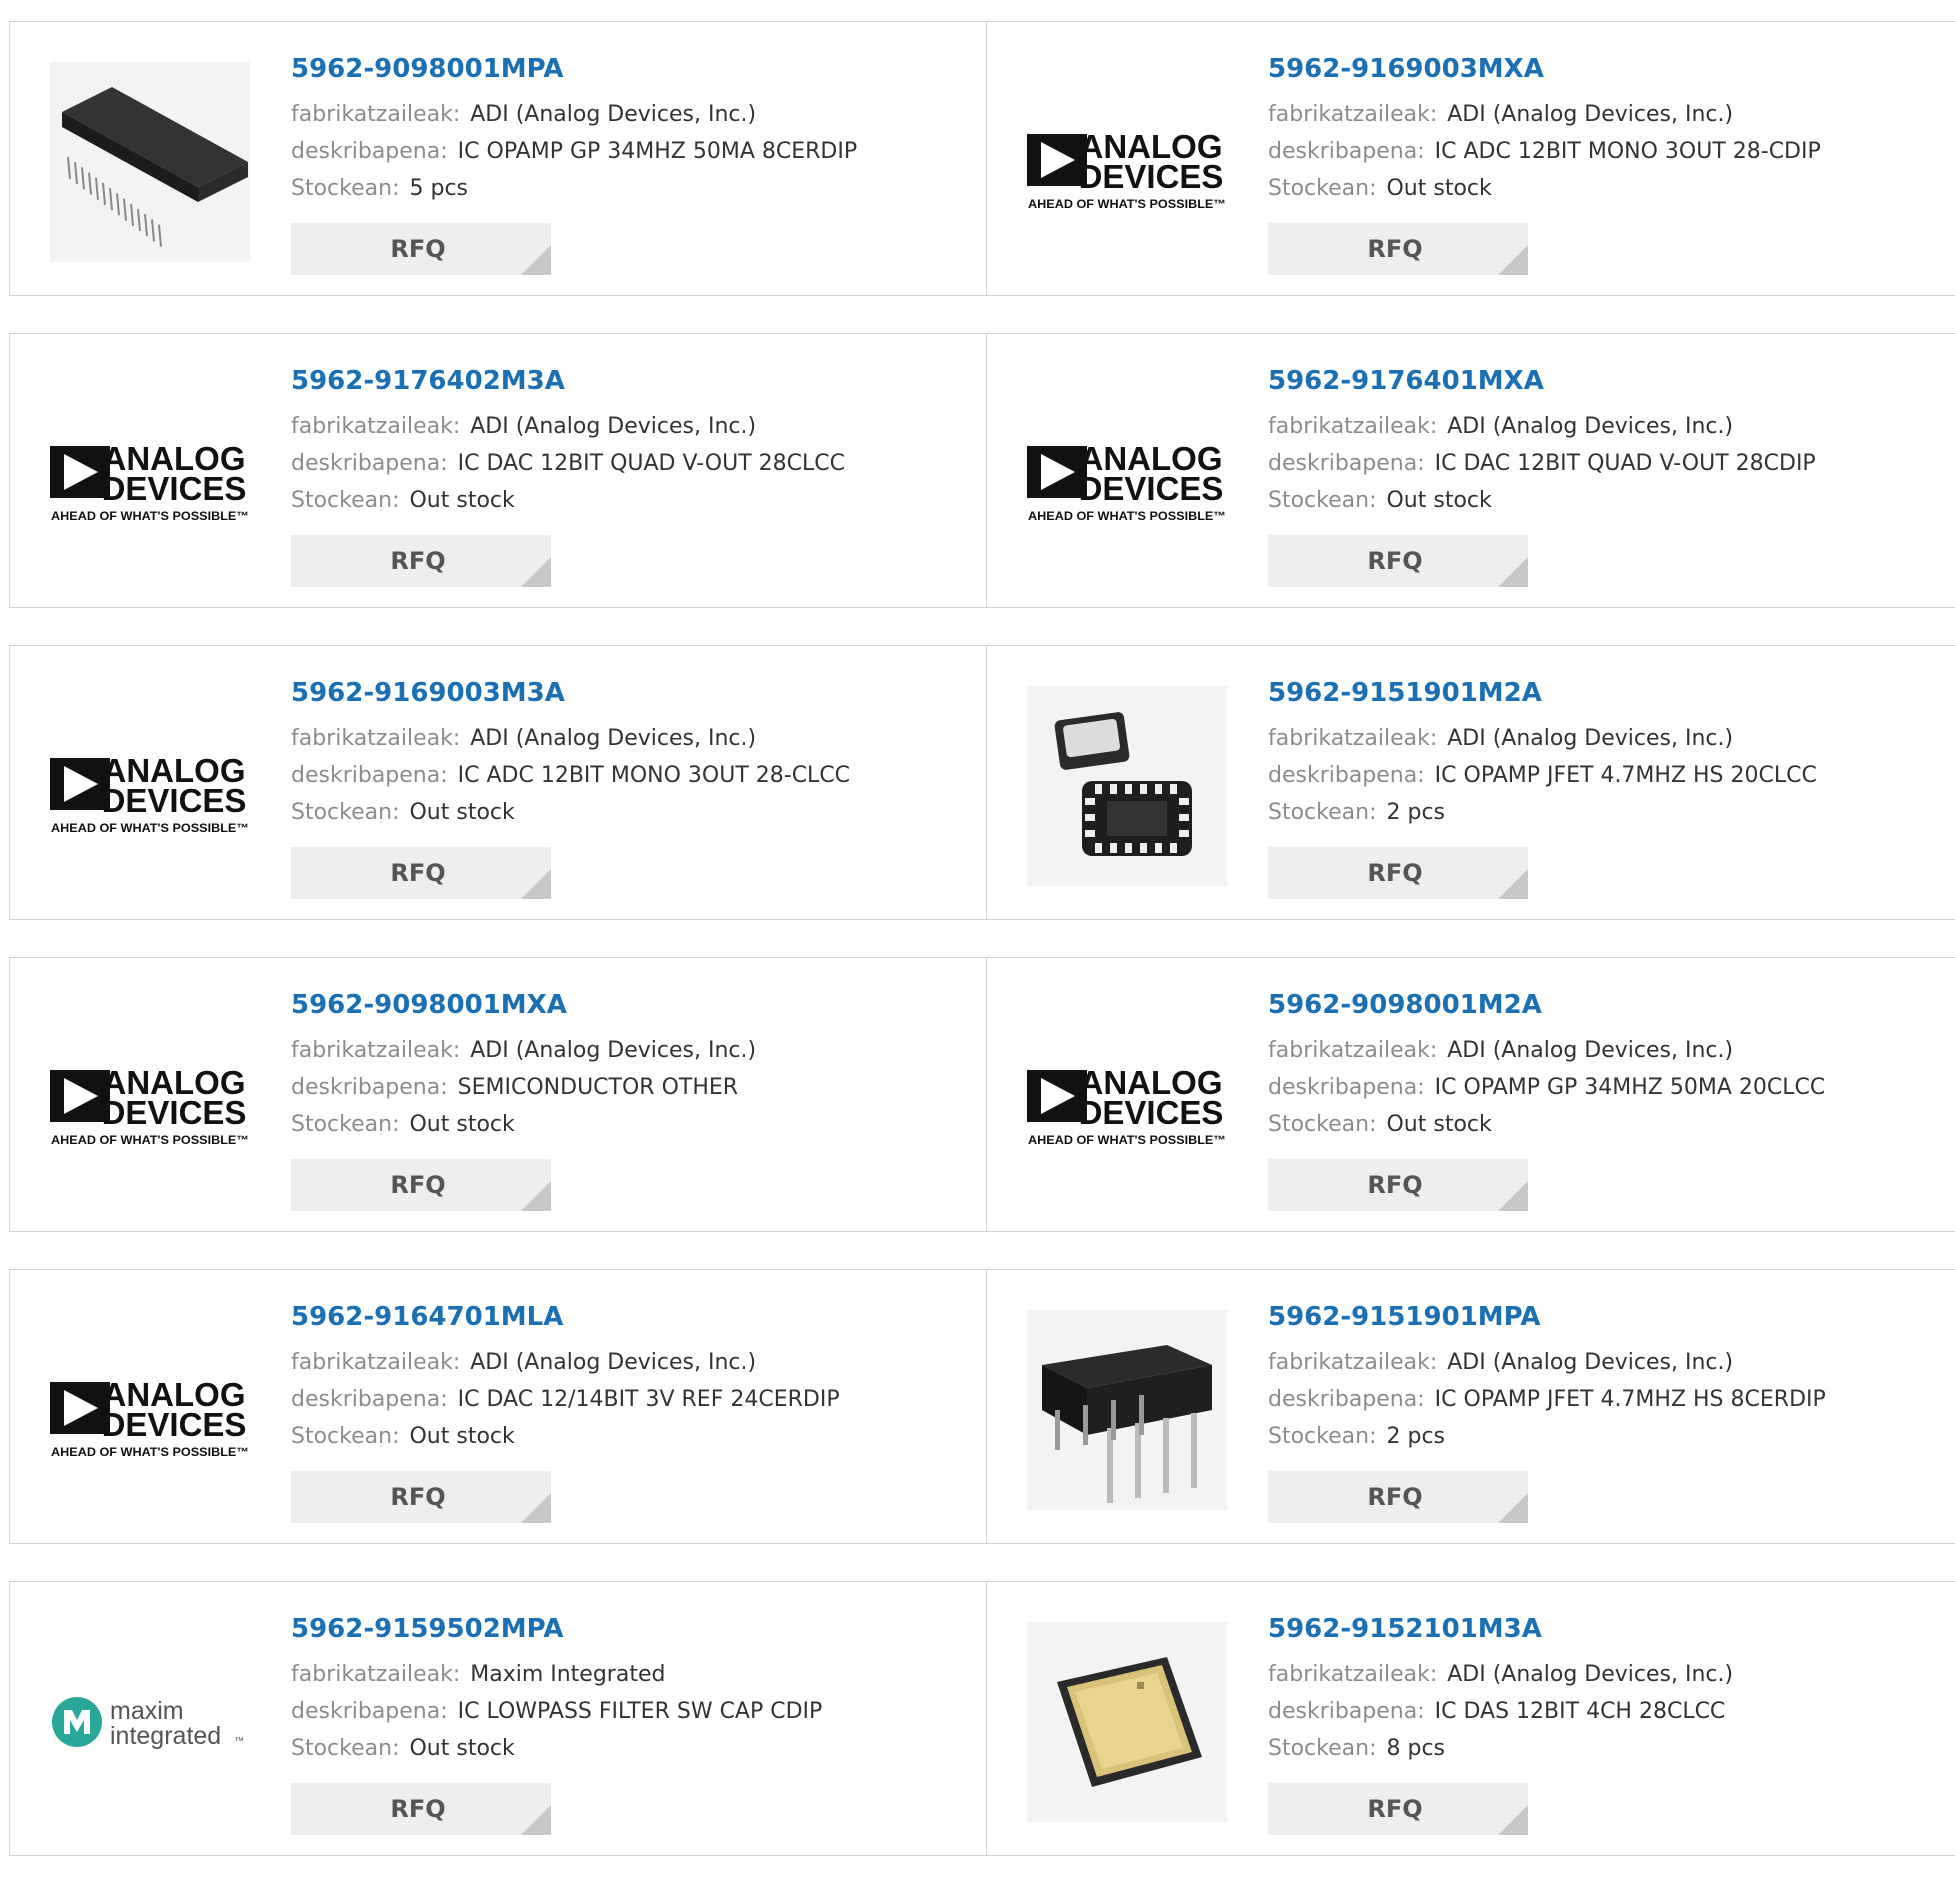 The height and width of the screenshot is (1893, 1955). What do you see at coordinates (1500, 1632) in the screenshot?
I see `part-number-link: 5962-9152101M3A` at bounding box center [1500, 1632].